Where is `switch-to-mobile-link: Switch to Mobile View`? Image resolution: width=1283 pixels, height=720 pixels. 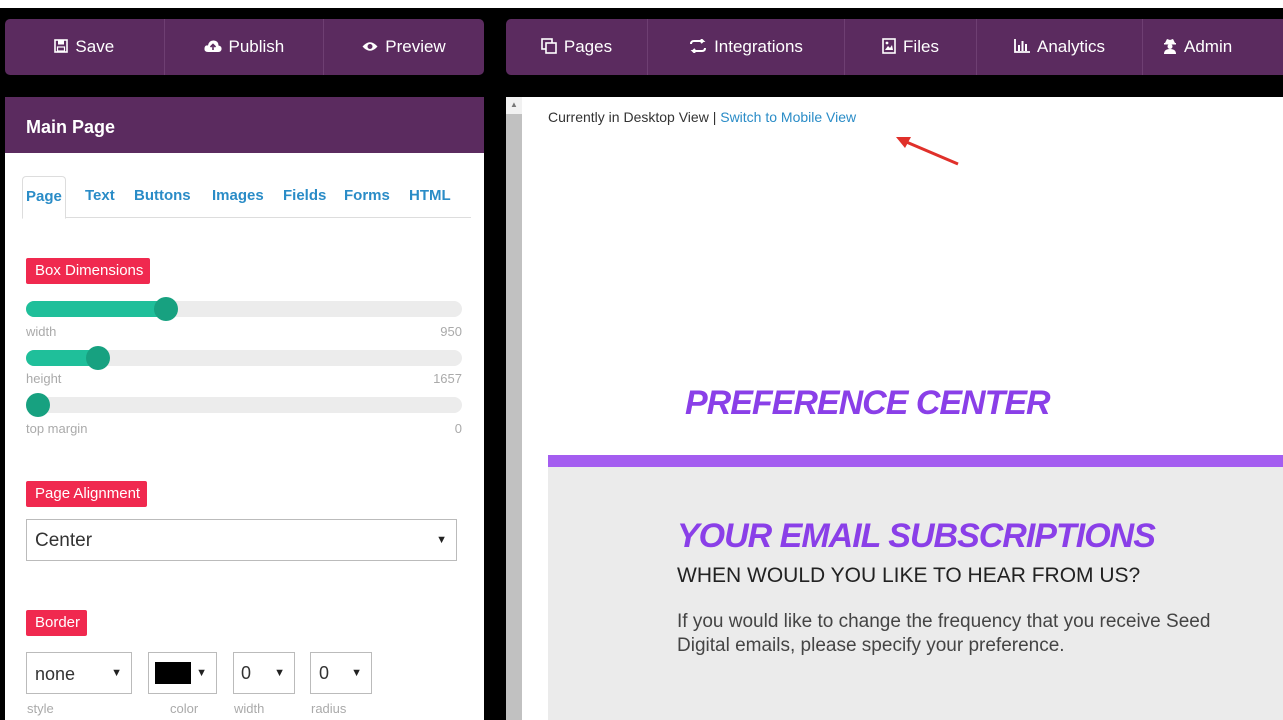
switch-to-mobile-link: Switch to Mobile View is located at coordinates (788, 117).